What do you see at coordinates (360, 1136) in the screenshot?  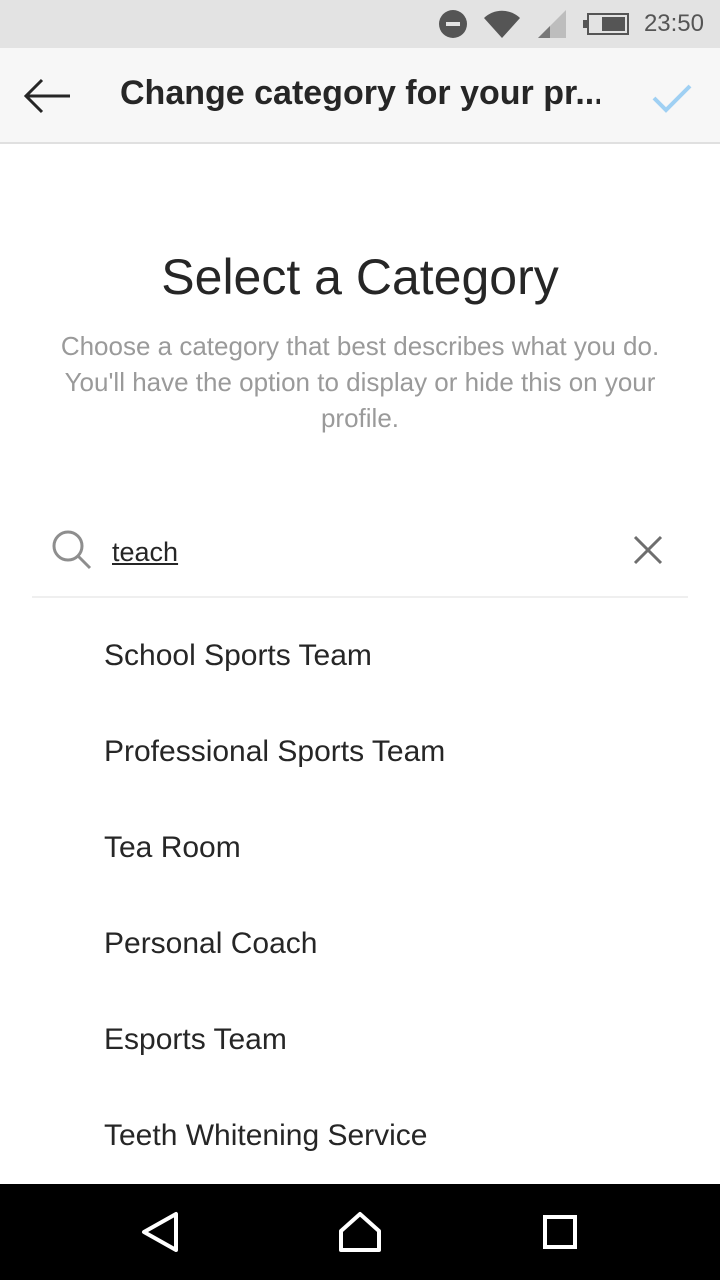 I see `list-item: Teeth Whitening Service` at bounding box center [360, 1136].